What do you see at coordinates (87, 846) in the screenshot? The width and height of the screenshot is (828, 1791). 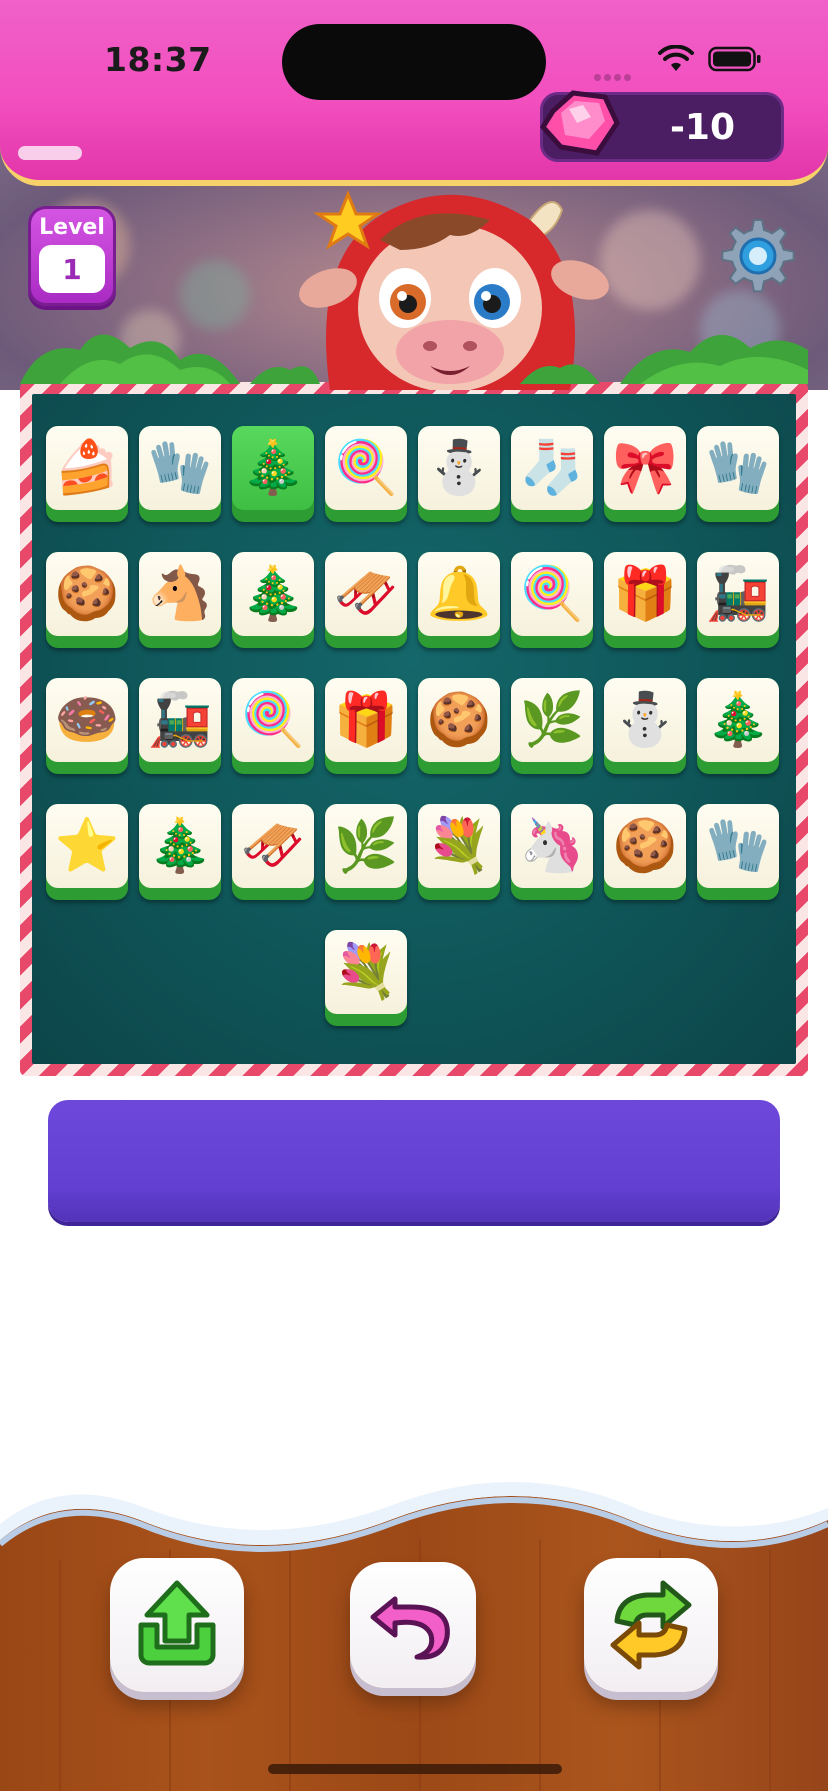 I see `star-icon: ⭐` at bounding box center [87, 846].